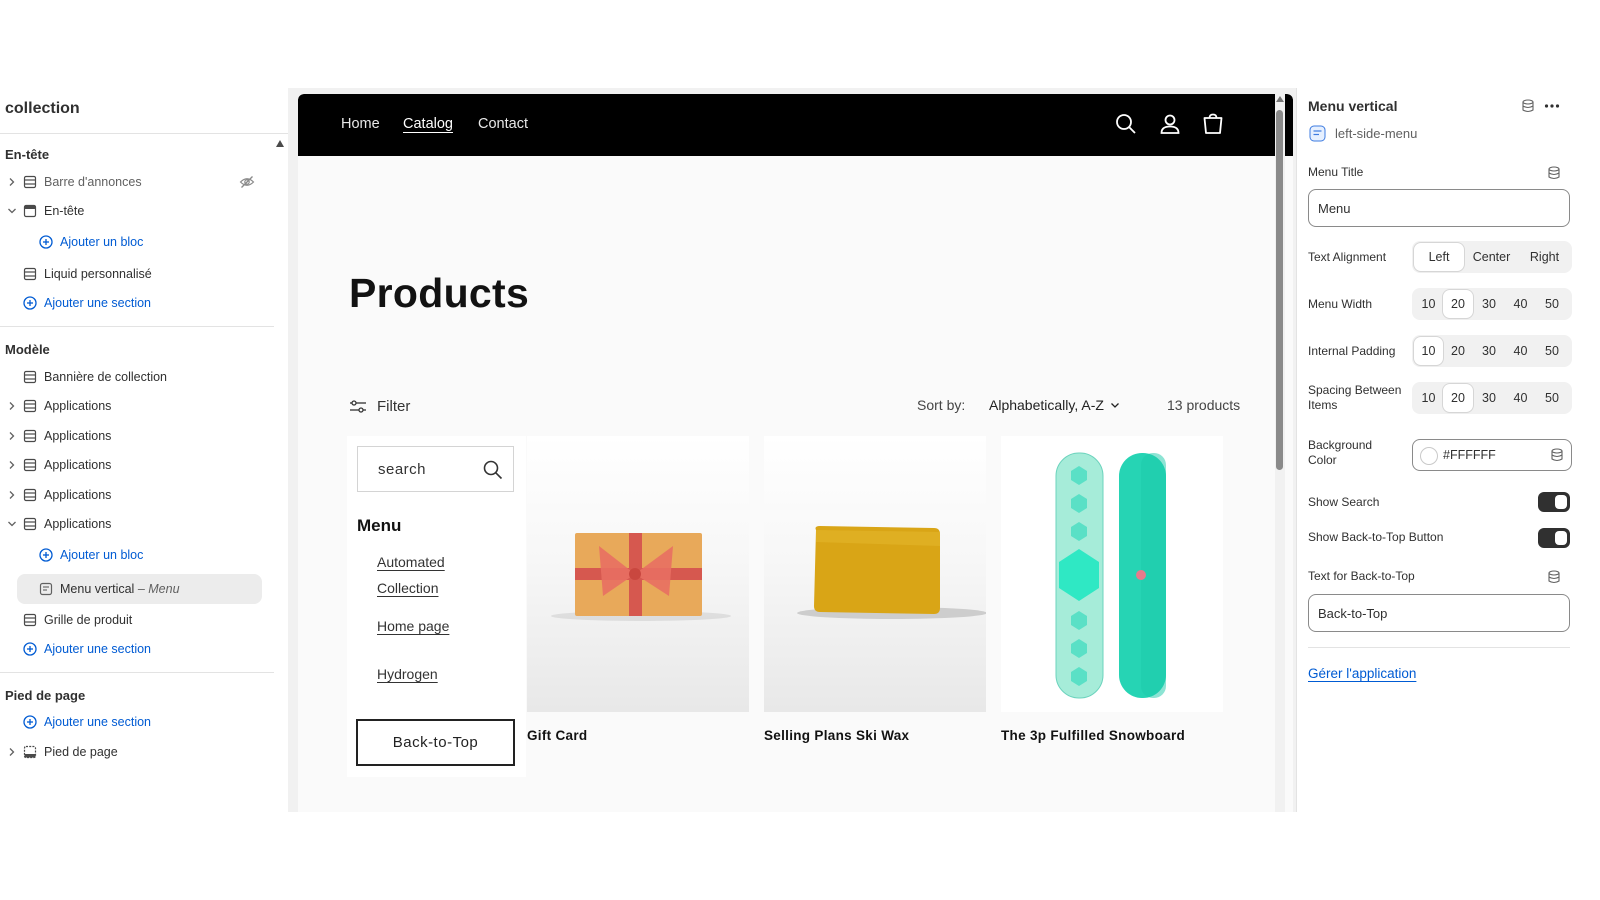  I want to click on menu-link-automated-collection: Automated Collection, so click(432, 575).